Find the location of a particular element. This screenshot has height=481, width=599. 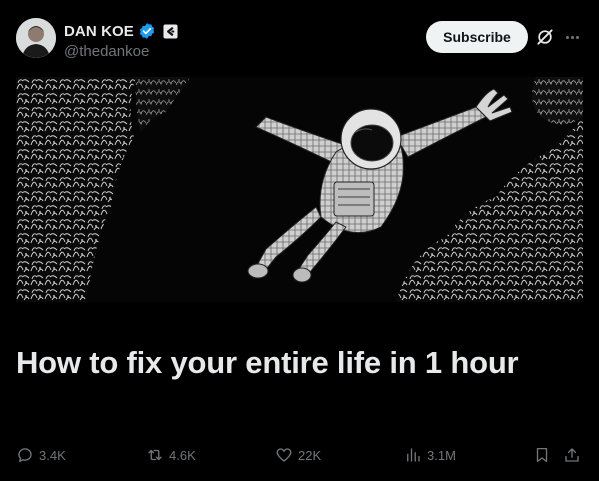

views-button: 3.1M is located at coordinates (430, 455).